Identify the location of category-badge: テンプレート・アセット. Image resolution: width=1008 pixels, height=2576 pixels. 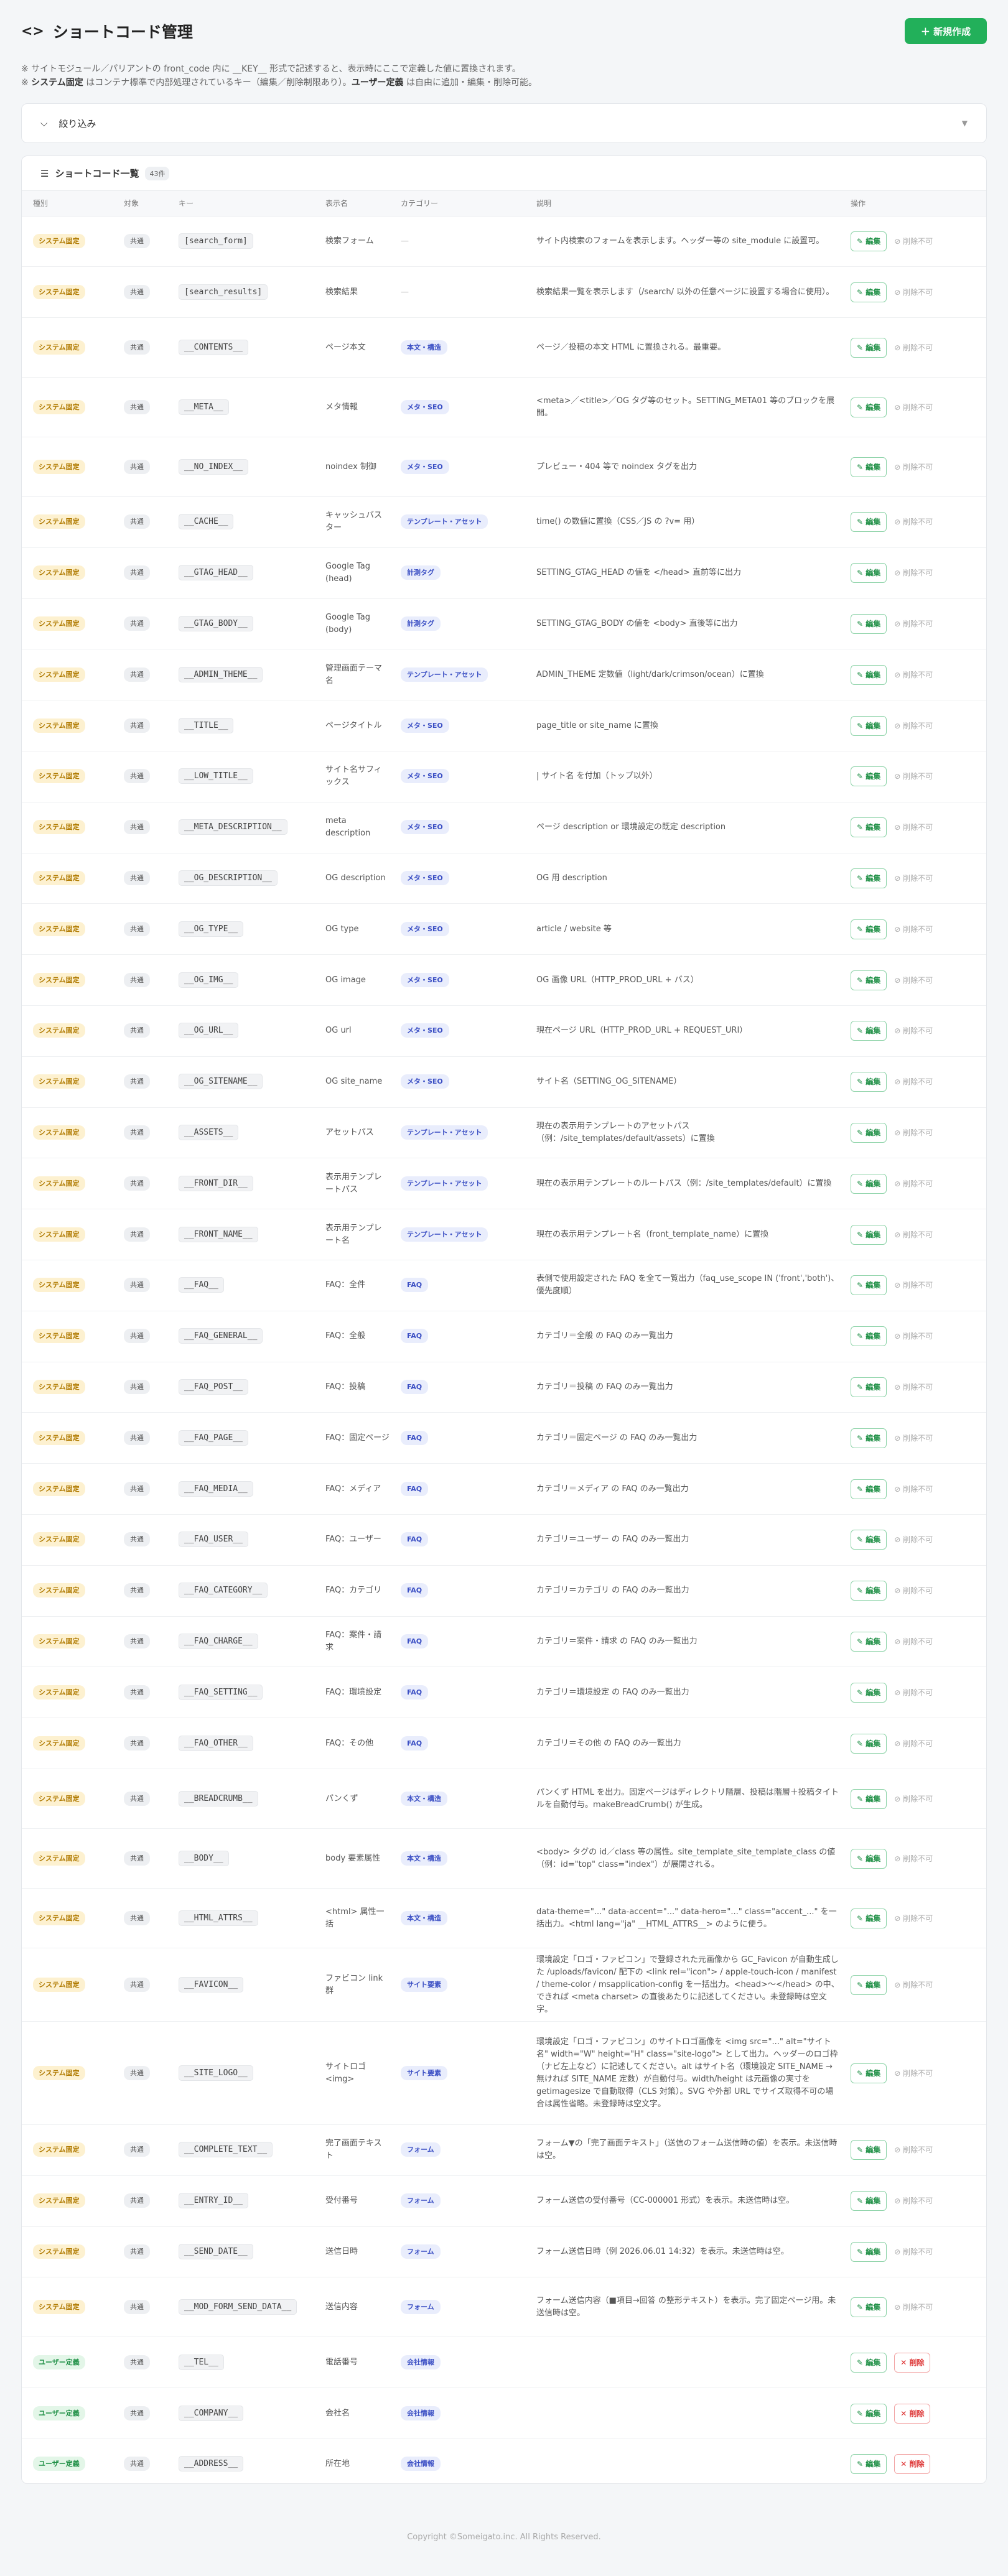
(444, 1132).